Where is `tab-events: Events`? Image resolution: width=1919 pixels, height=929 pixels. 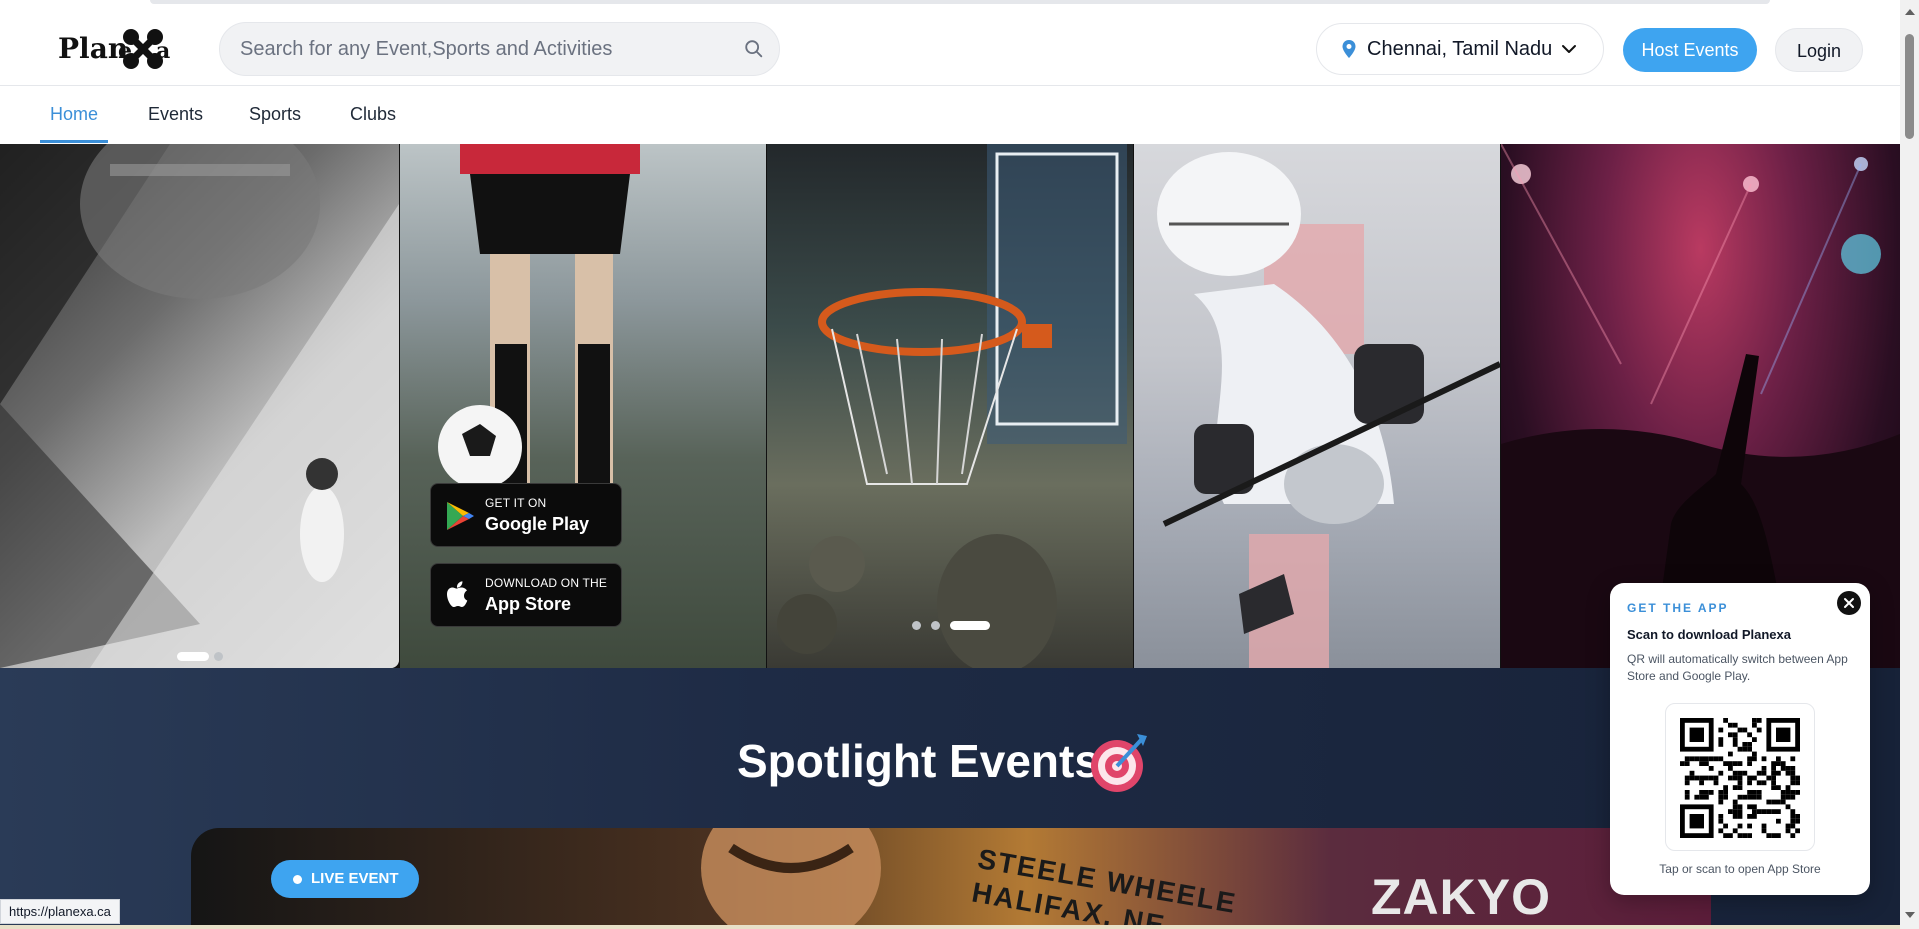
tab-events: Events is located at coordinates (175, 114).